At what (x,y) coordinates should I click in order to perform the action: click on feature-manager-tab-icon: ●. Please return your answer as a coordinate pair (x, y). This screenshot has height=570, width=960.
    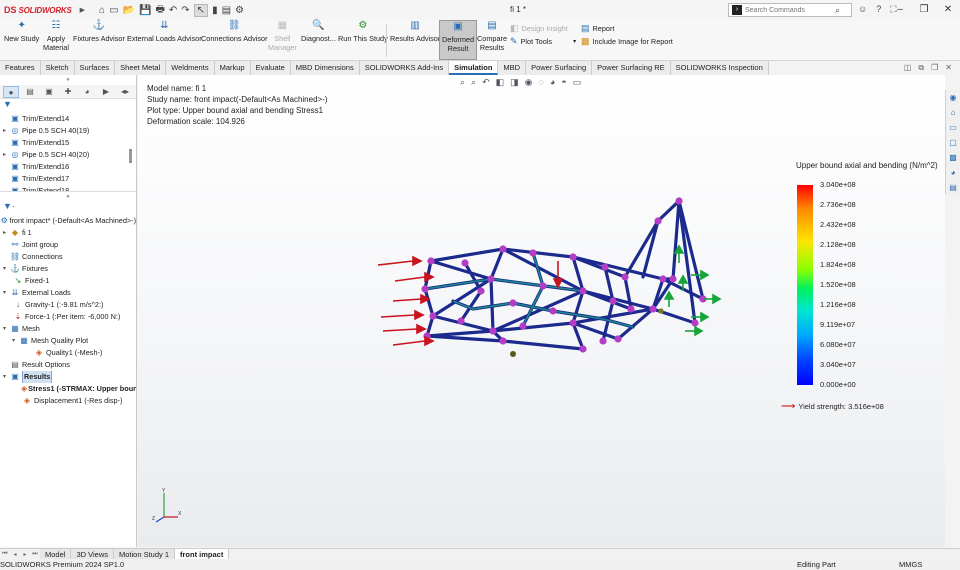
    Looking at the image, I should click on (11, 91).